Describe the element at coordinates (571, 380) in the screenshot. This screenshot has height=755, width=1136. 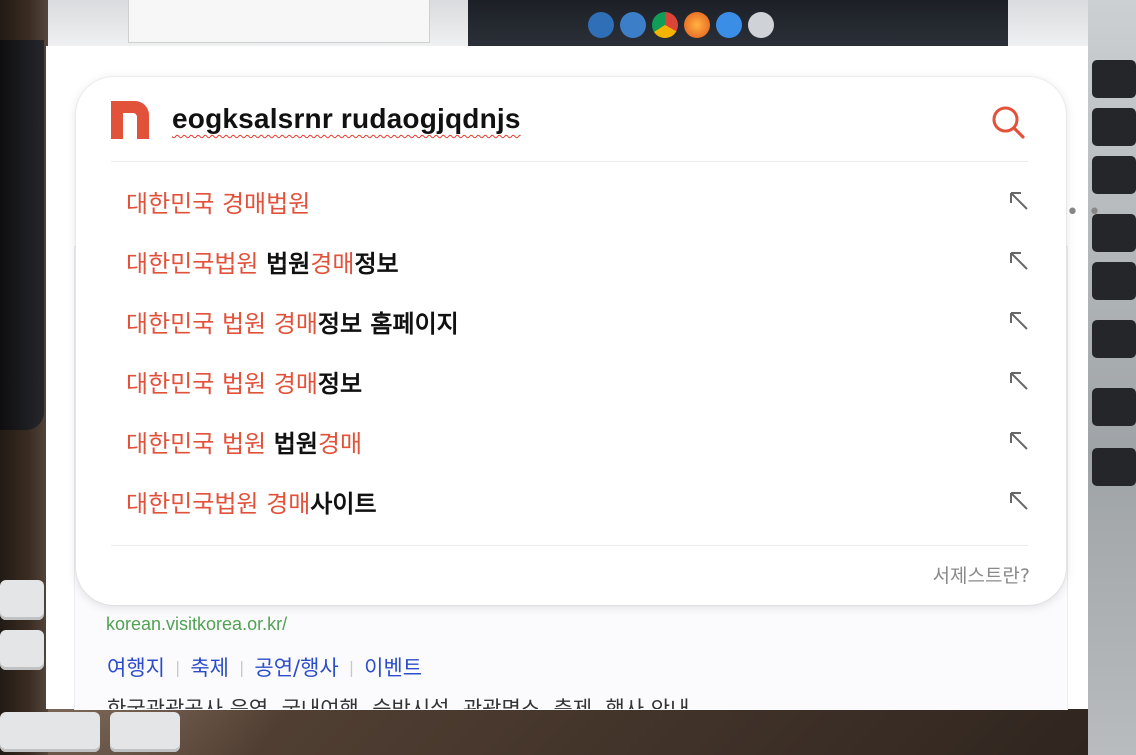
I see `suggestion-item: 대한민국 법원 경매정보` at that location.